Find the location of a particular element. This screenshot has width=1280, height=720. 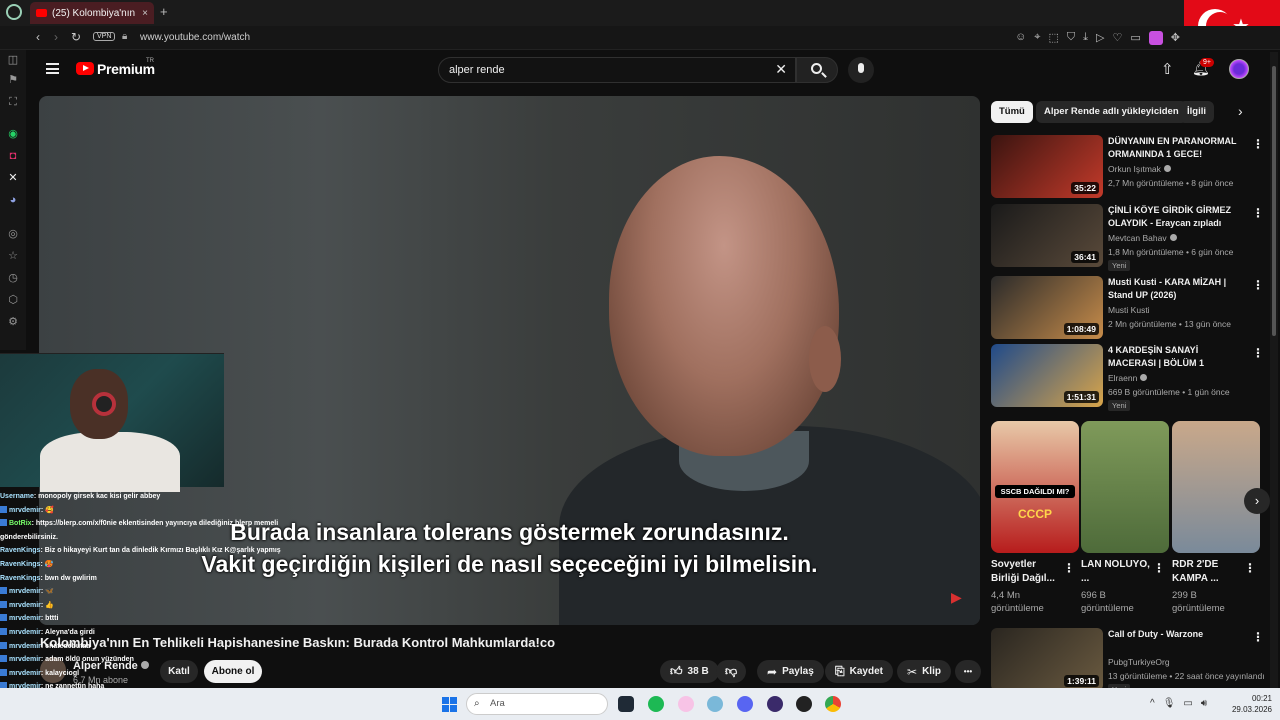

speaker-icon: 🔊︎ is located at coordinates (1204, 703).